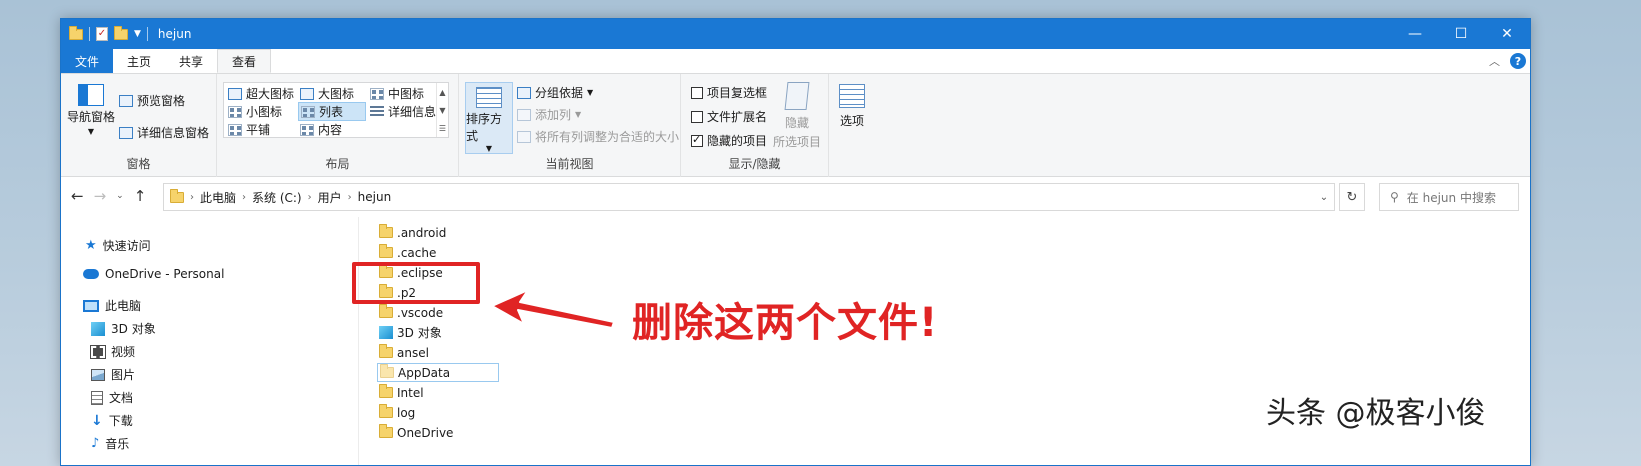 Image resolution: width=1641 pixels, height=466 pixels. I want to click on expand-gallery-icon: ☰, so click(442, 128).